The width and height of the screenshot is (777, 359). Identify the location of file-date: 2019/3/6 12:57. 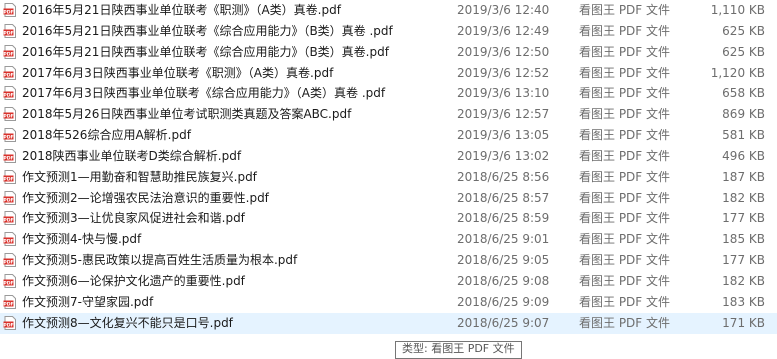
(503, 114).